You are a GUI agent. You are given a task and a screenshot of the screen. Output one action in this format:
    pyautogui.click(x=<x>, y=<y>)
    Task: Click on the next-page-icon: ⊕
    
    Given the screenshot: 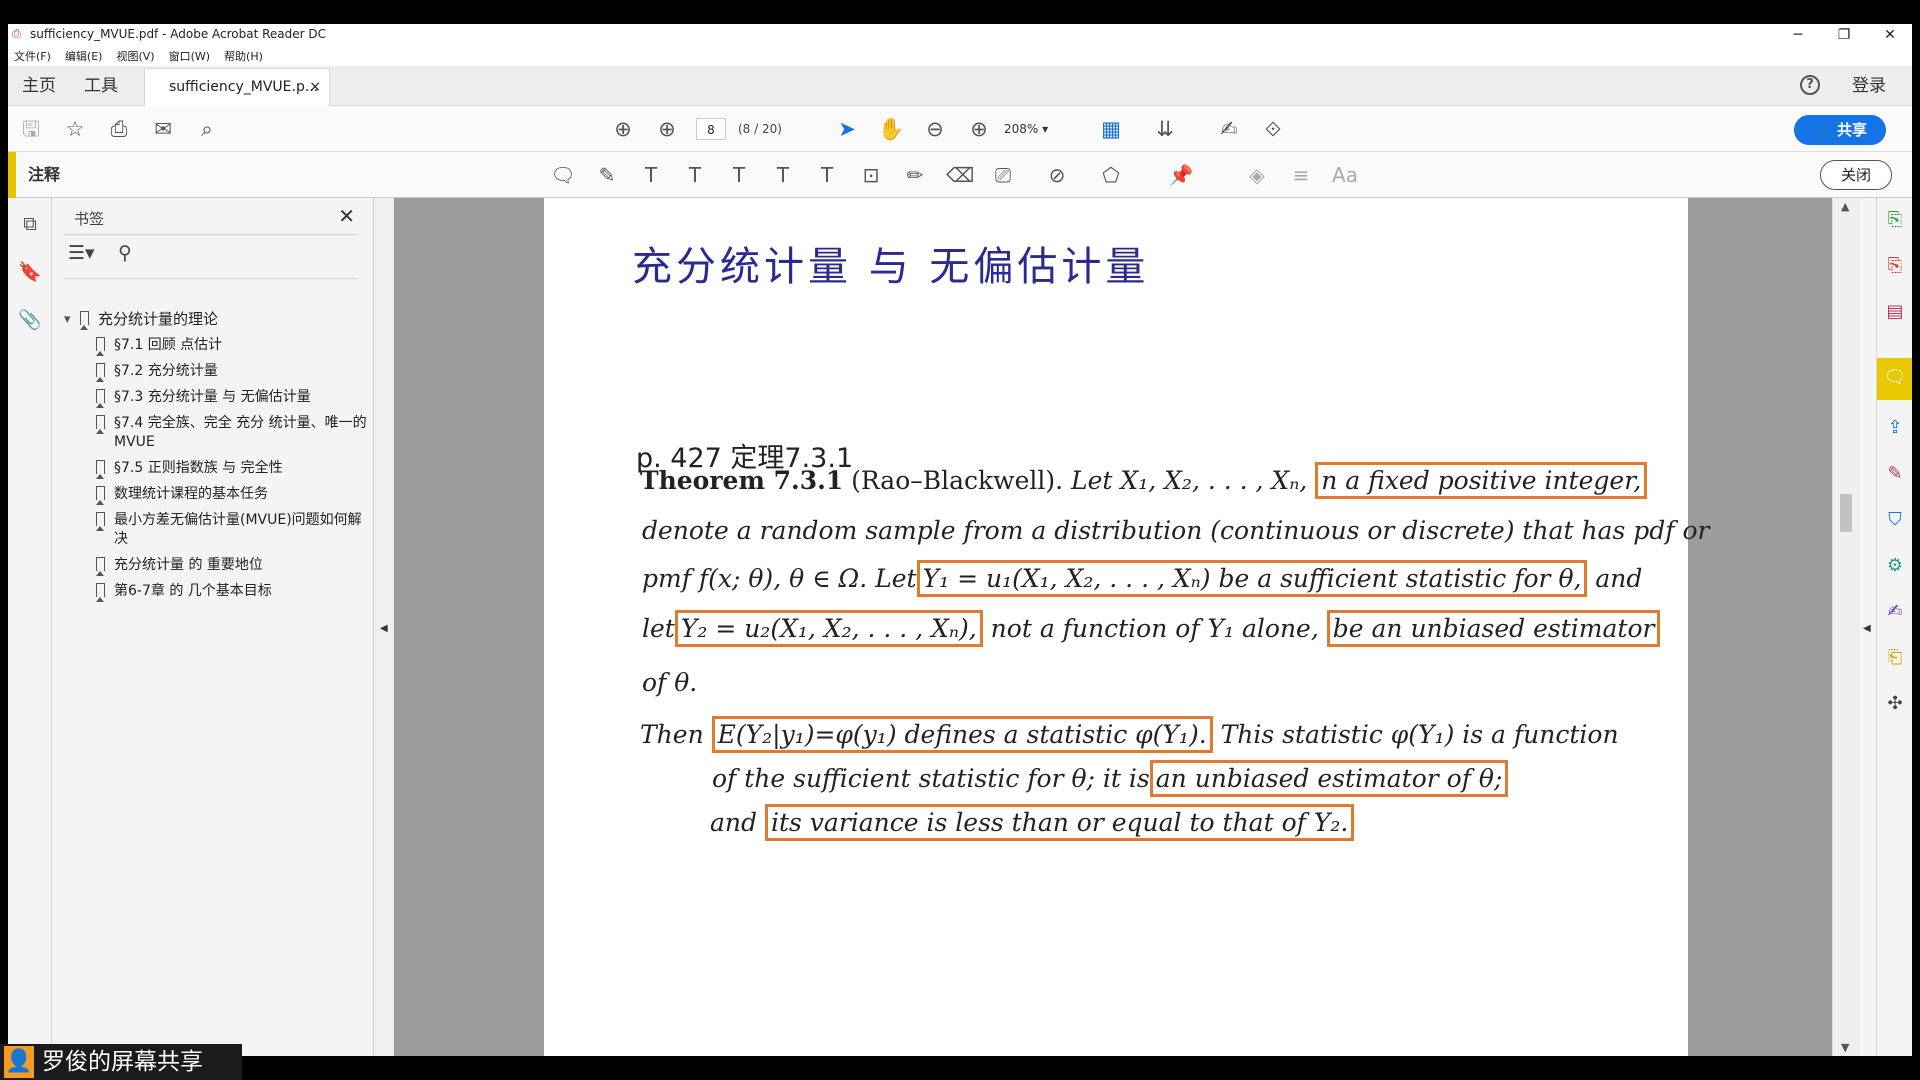 What is the action you would take?
    pyautogui.click(x=667, y=129)
    